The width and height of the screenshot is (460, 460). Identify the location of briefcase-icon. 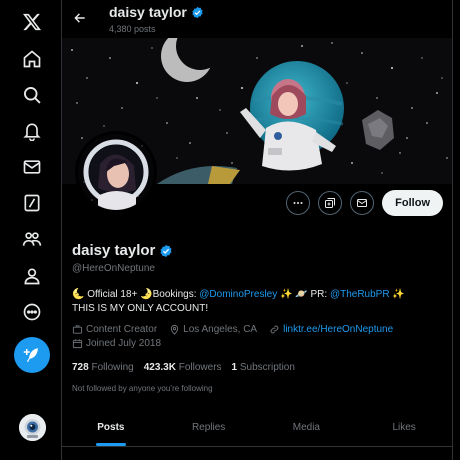
(77, 329).